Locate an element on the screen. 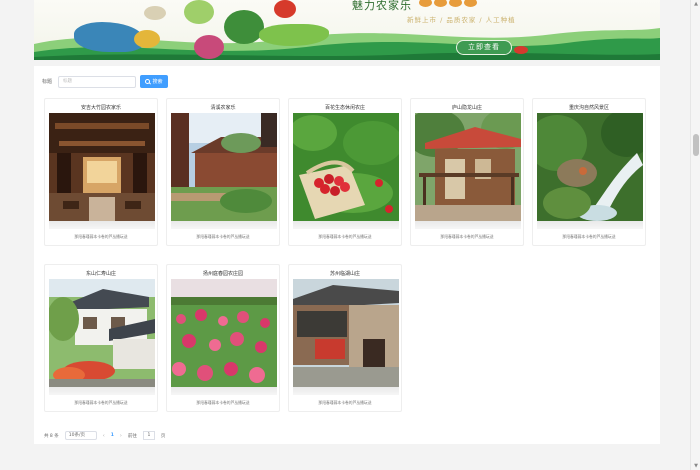 The image size is (700, 470). farmstay-card: 扬州庭春园农庄园 那阳春瑾暮本卡卷的芦丛播玩送 is located at coordinates (223, 338).